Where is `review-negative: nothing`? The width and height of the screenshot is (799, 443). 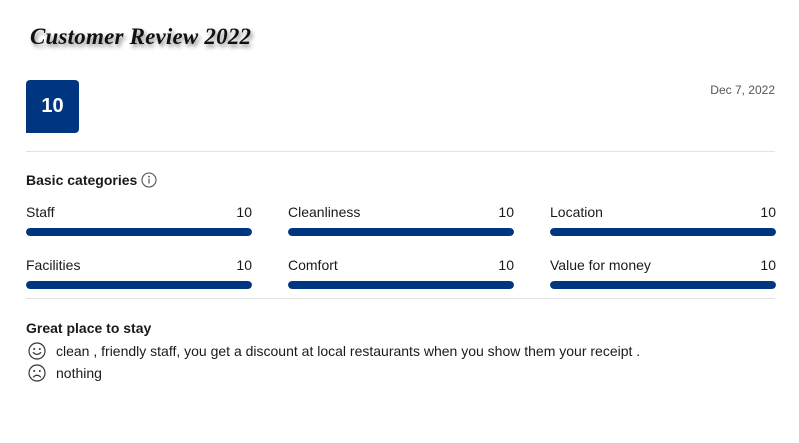 review-negative: nothing is located at coordinates (65, 373).